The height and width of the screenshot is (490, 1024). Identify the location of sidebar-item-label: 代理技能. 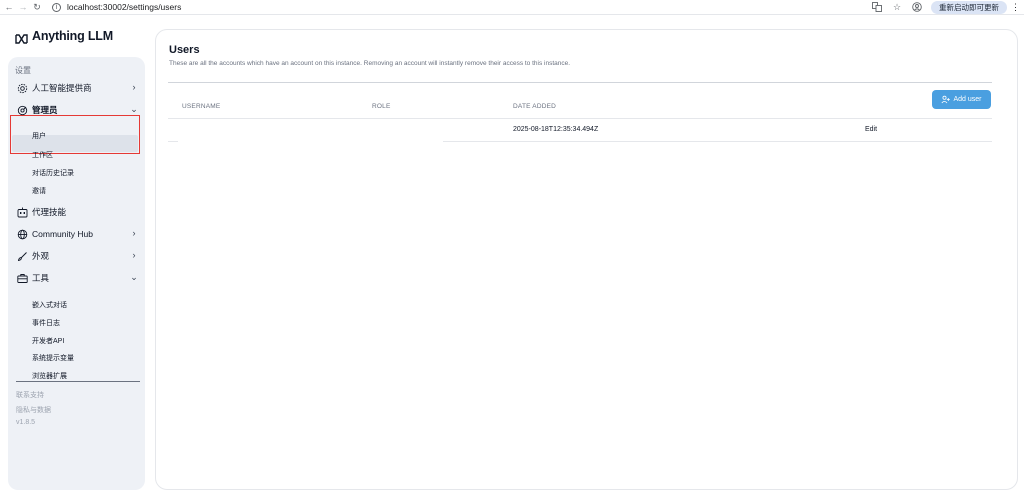
(49, 212).